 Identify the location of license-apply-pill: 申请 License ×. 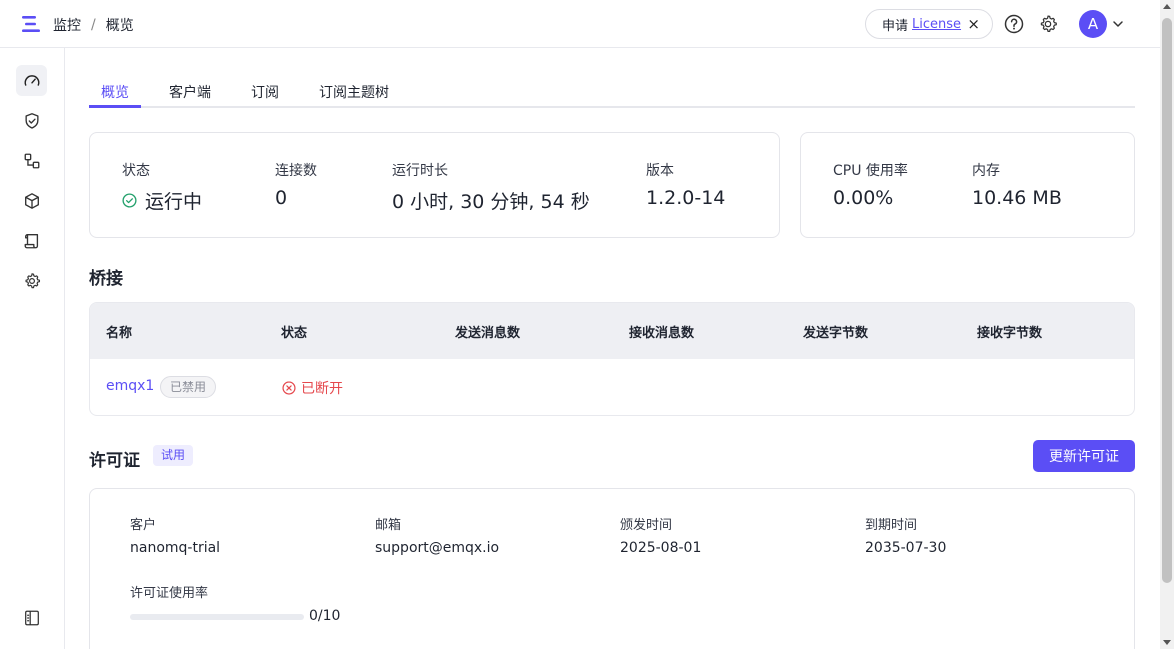
(929, 24).